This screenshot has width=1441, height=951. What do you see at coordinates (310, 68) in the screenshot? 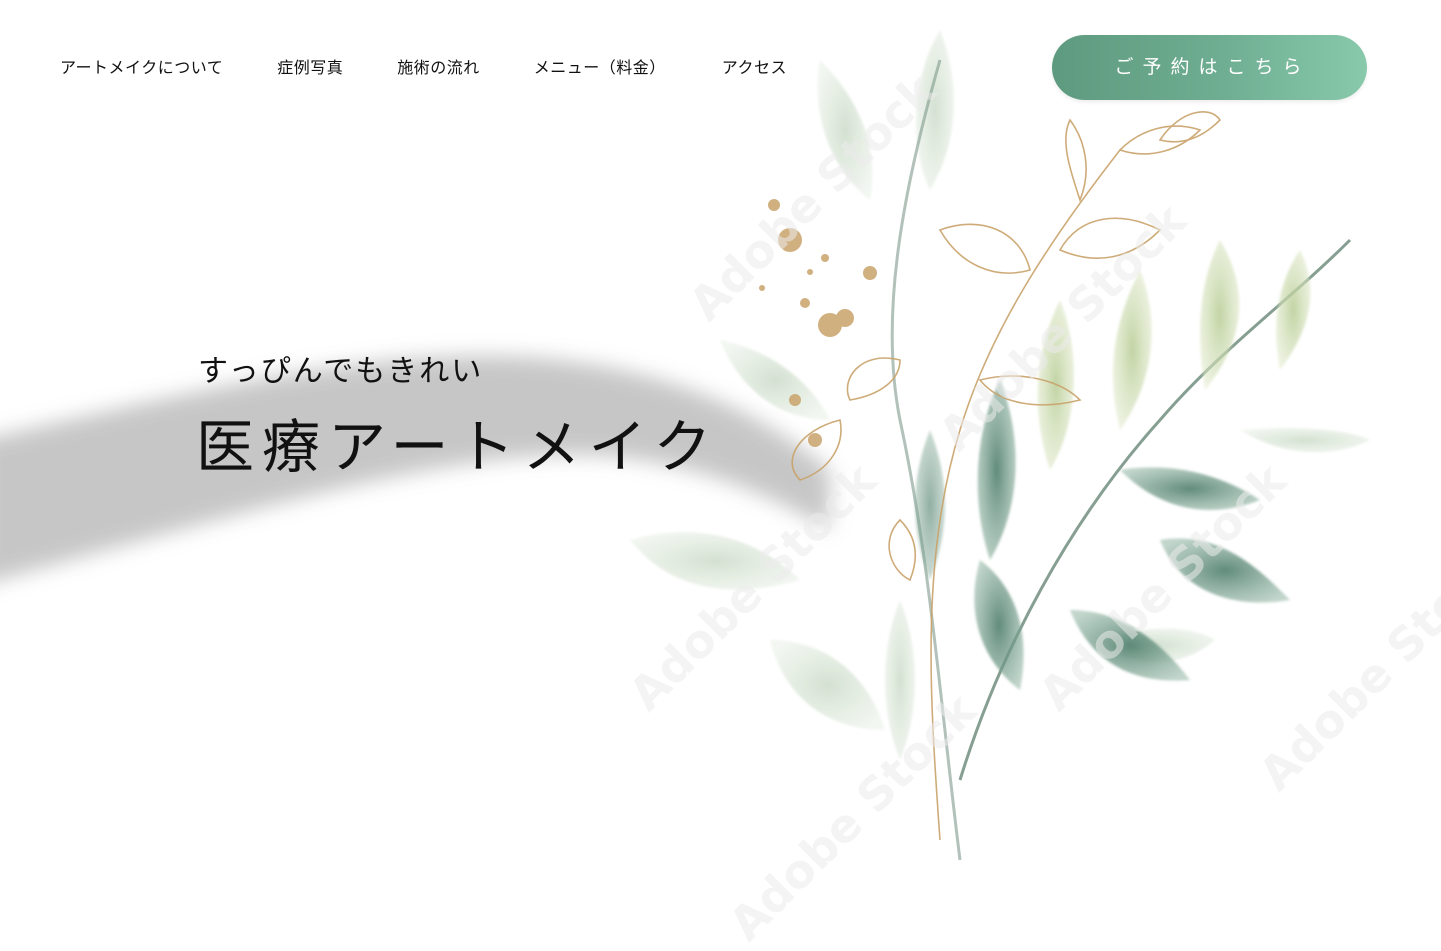
I see `nav-item-cases: 症例写真` at bounding box center [310, 68].